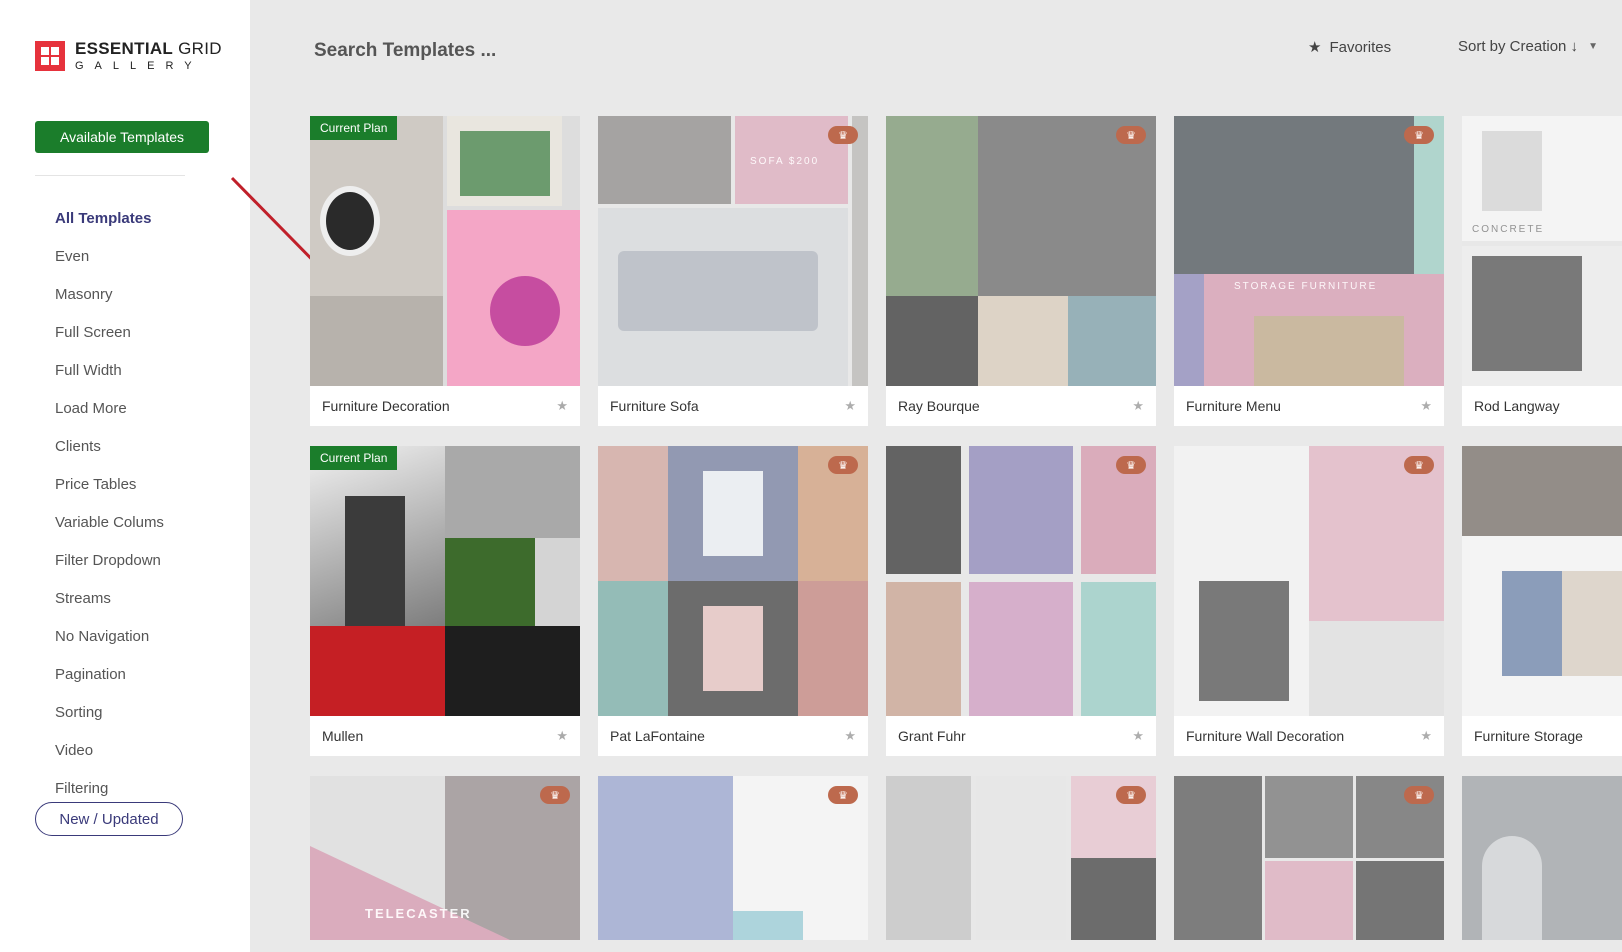 The image size is (1622, 952). What do you see at coordinates (1315, 47) in the screenshot?
I see `star-icon: ★` at bounding box center [1315, 47].